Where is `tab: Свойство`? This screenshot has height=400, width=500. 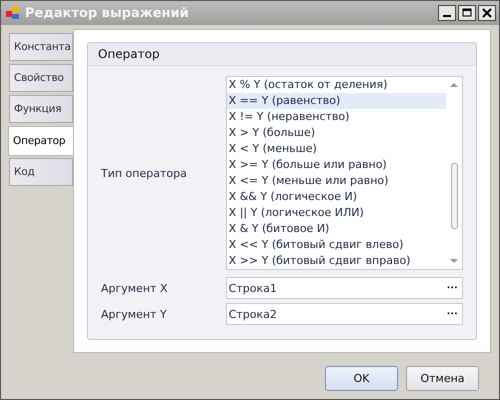
tab: Свойство is located at coordinates (41, 78).